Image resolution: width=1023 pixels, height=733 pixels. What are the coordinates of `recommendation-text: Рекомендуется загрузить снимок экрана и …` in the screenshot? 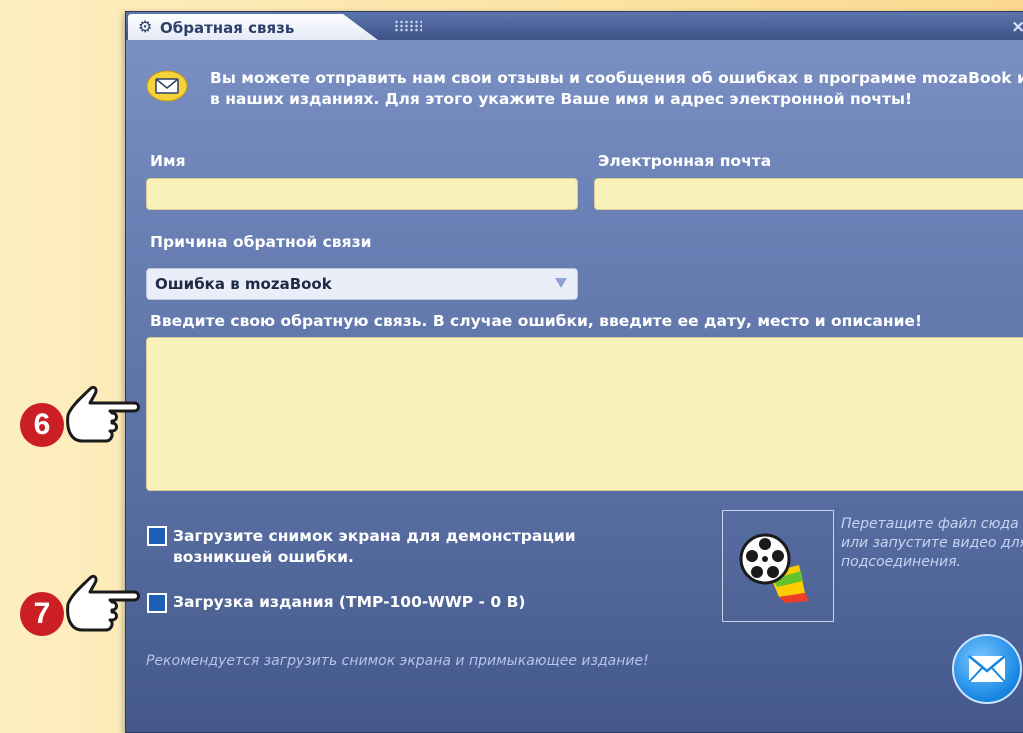 It's located at (397, 661).